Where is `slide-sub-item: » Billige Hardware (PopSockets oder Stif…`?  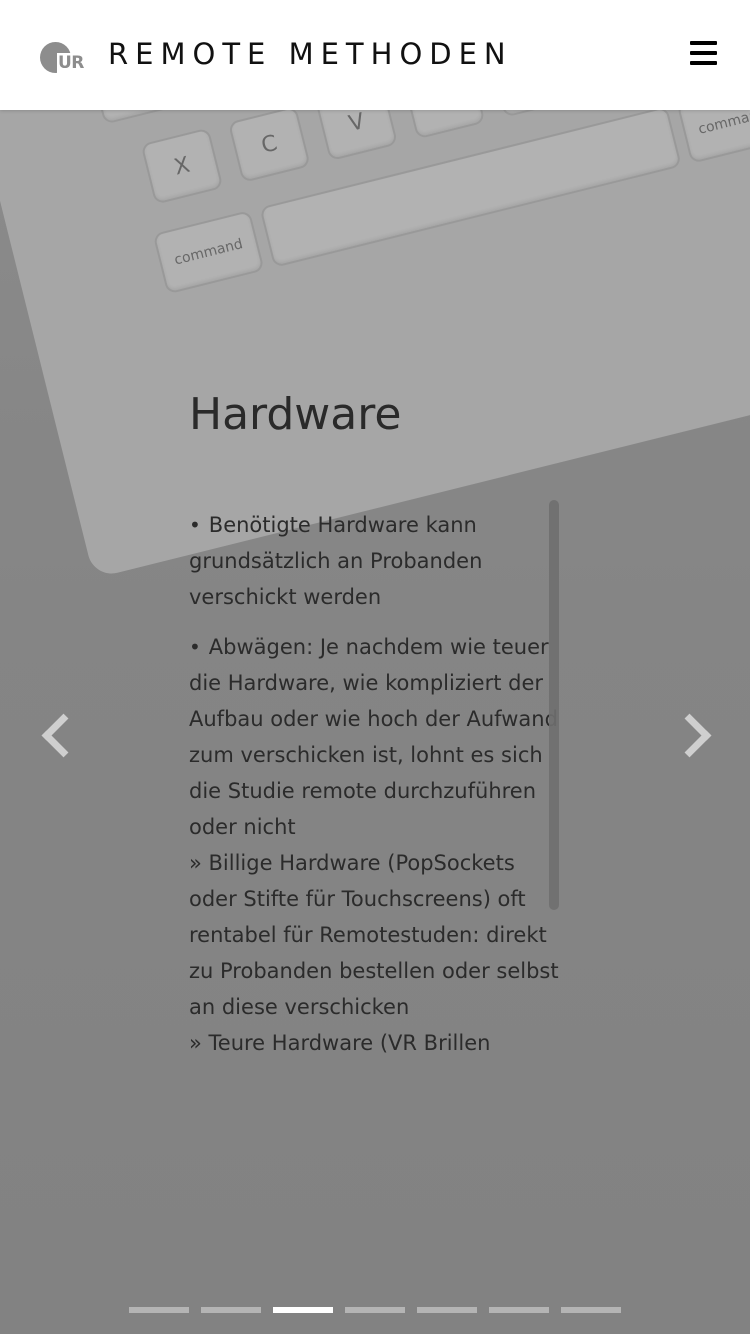
slide-sub-item: » Billige Hardware (PopSockets oder Stif… is located at coordinates (374, 935).